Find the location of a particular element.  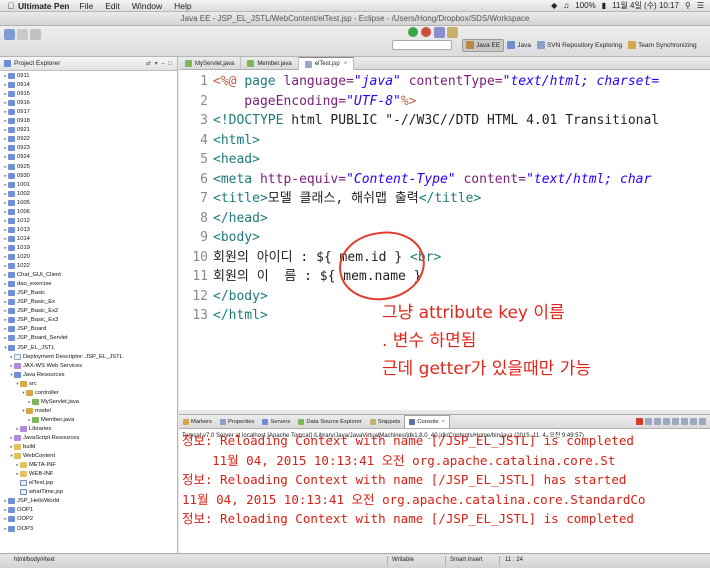

wifi-icon: ◆ is located at coordinates (554, 5).